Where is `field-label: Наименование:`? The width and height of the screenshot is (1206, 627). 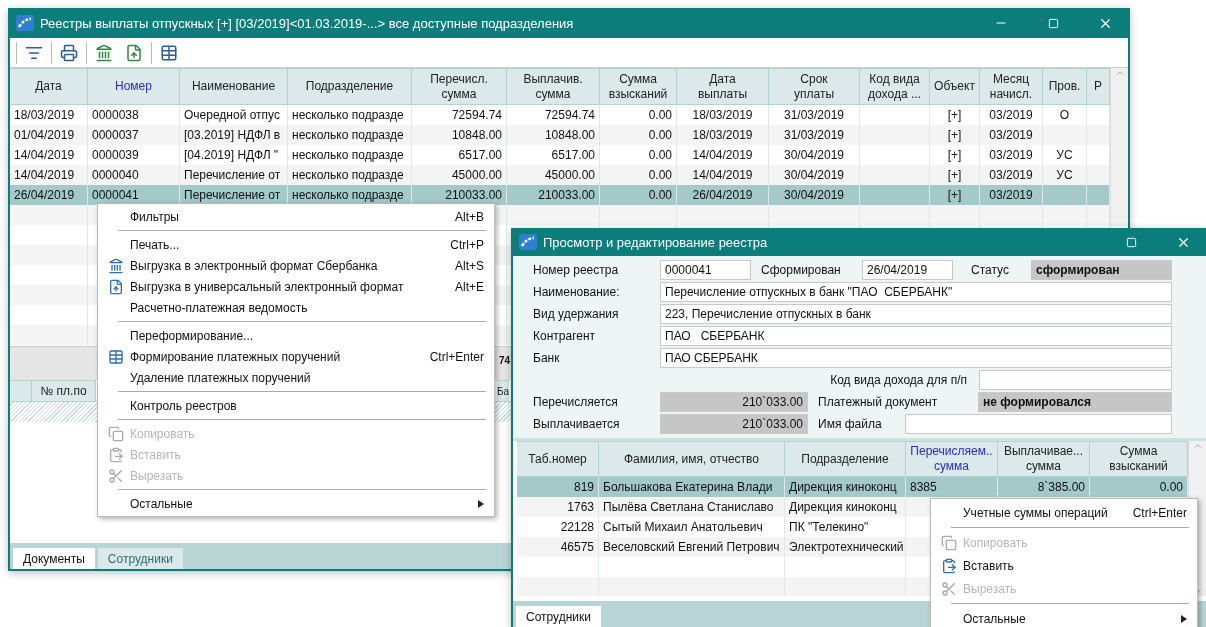
field-label: Наименование: is located at coordinates (577, 292).